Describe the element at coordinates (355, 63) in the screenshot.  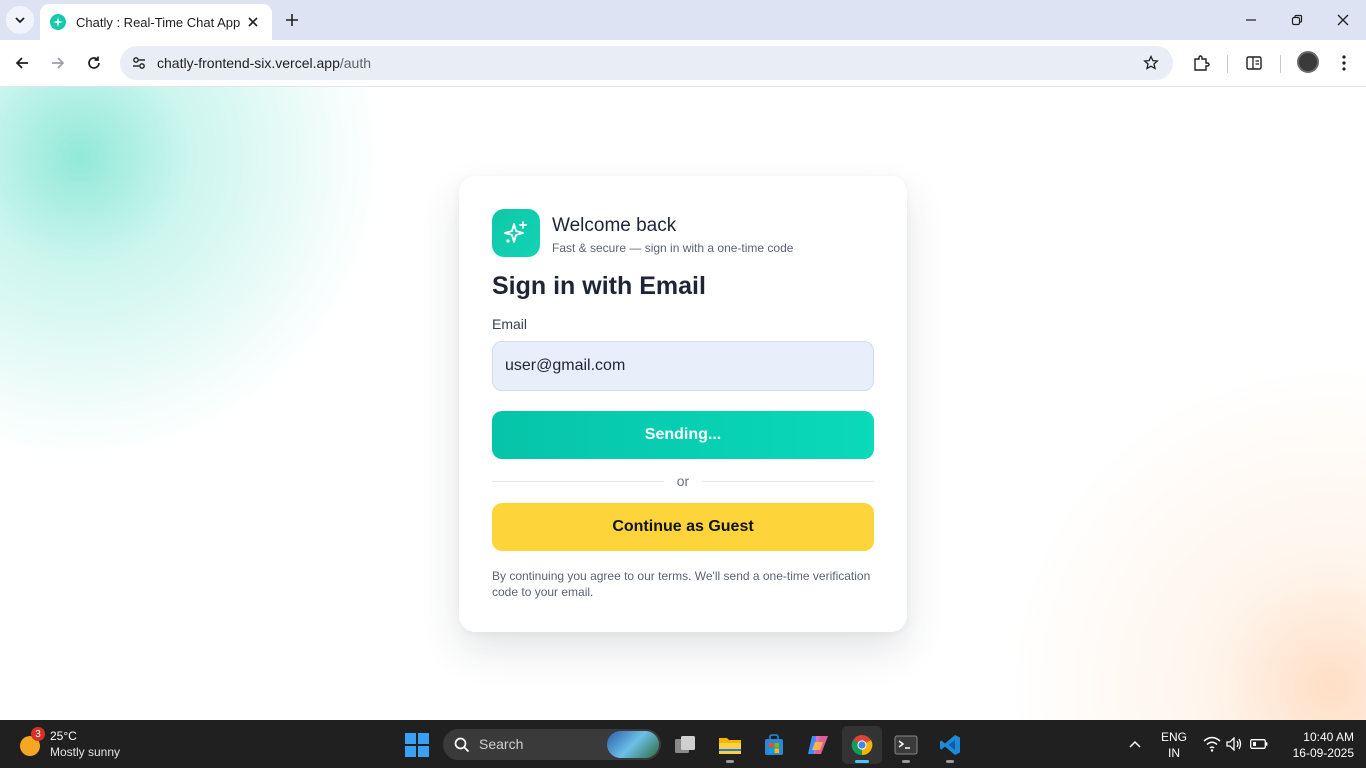
I see `url-path: /auth` at that location.